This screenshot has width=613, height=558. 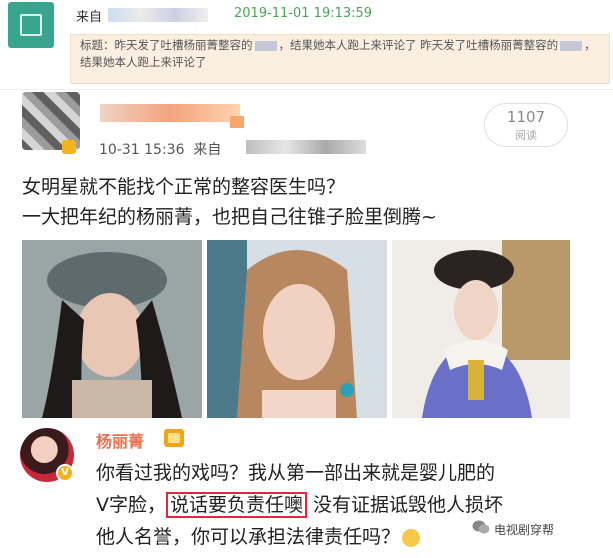 What do you see at coordinates (89, 17) in the screenshot?
I see `repost-from-label: 来自` at bounding box center [89, 17].